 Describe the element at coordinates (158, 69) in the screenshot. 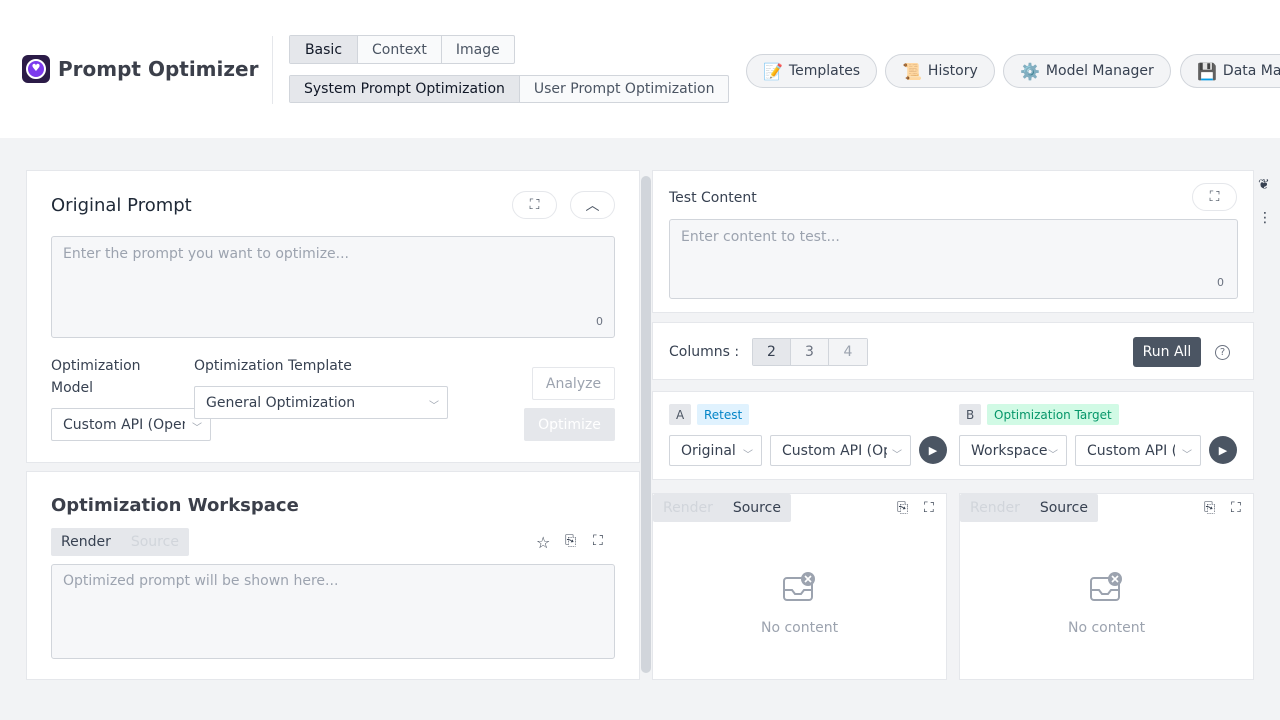

I see `app-title: Prompt Optimizer` at that location.